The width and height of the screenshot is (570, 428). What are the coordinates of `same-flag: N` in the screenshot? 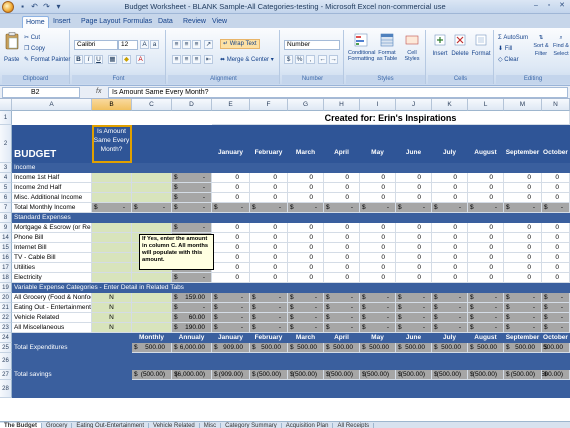 It's located at (112, 298).